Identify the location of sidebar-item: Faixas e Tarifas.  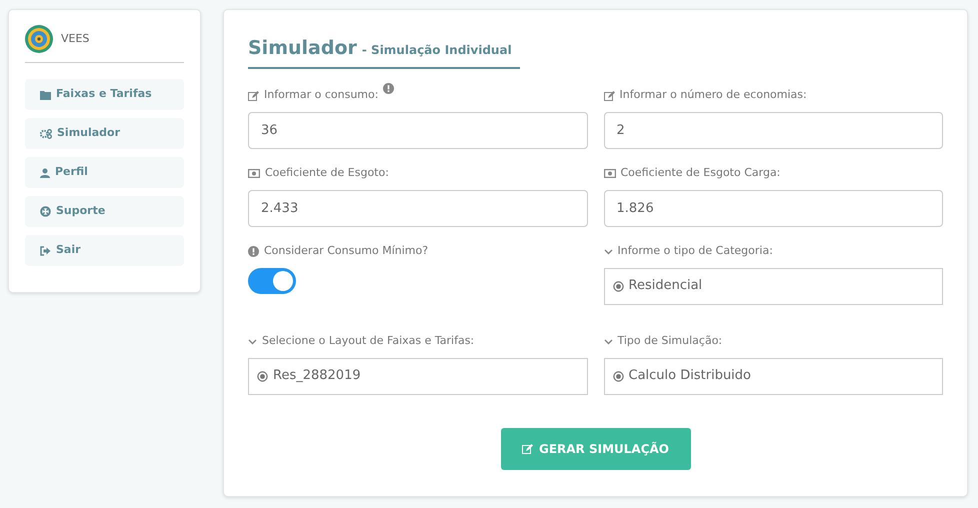
(104, 94).